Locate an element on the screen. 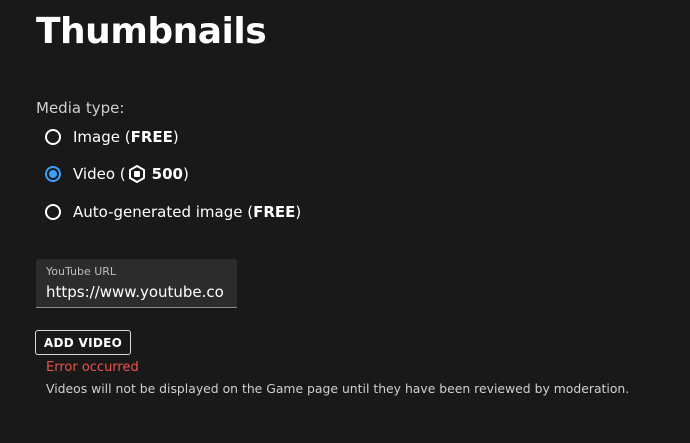  radio-label-video: Video ( 500) is located at coordinates (131, 174).